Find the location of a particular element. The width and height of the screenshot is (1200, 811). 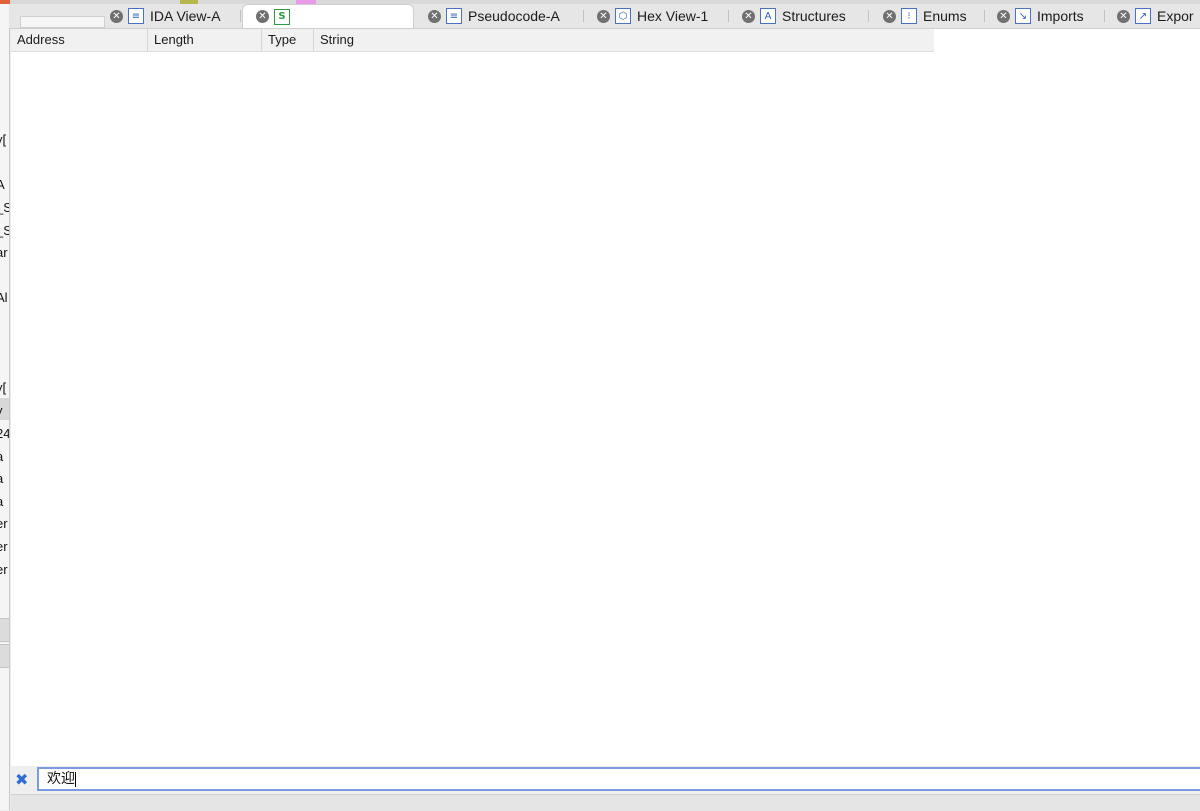

tab-imports: ✕ ↘ Imports is located at coordinates (1040, 16).